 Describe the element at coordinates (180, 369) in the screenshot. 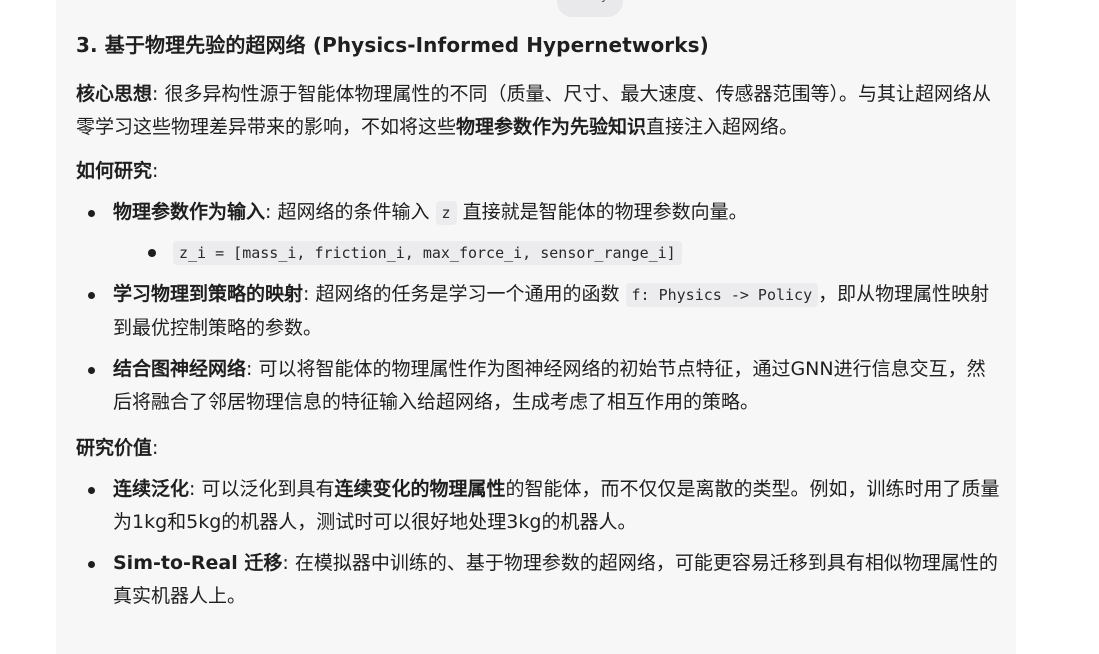

I see `item-bold: 结合图神经网络` at that location.